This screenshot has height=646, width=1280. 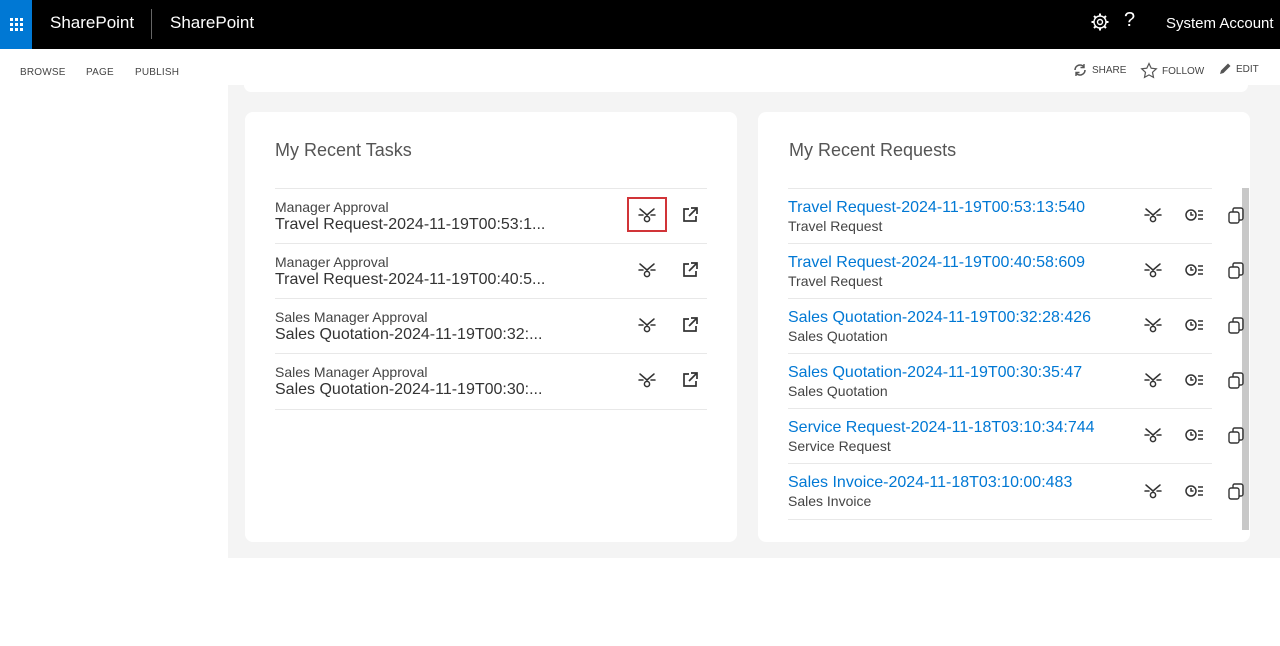 I want to click on request-type: Service Request, so click(x=839, y=446).